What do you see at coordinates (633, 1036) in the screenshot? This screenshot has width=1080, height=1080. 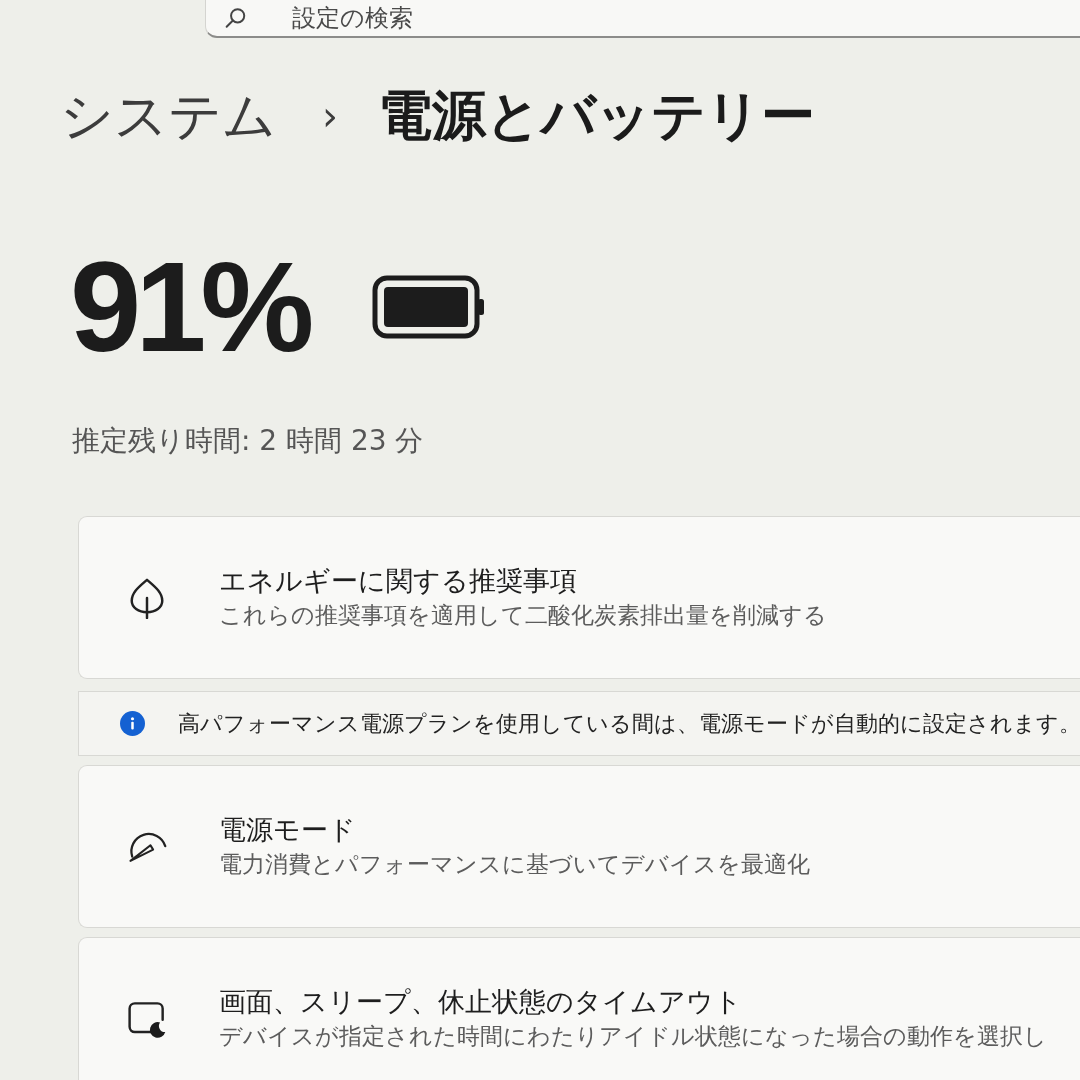 I see `setting-description: デバイスが指定された時間にわたりアイドル状態になった場合の動作を選択し` at bounding box center [633, 1036].